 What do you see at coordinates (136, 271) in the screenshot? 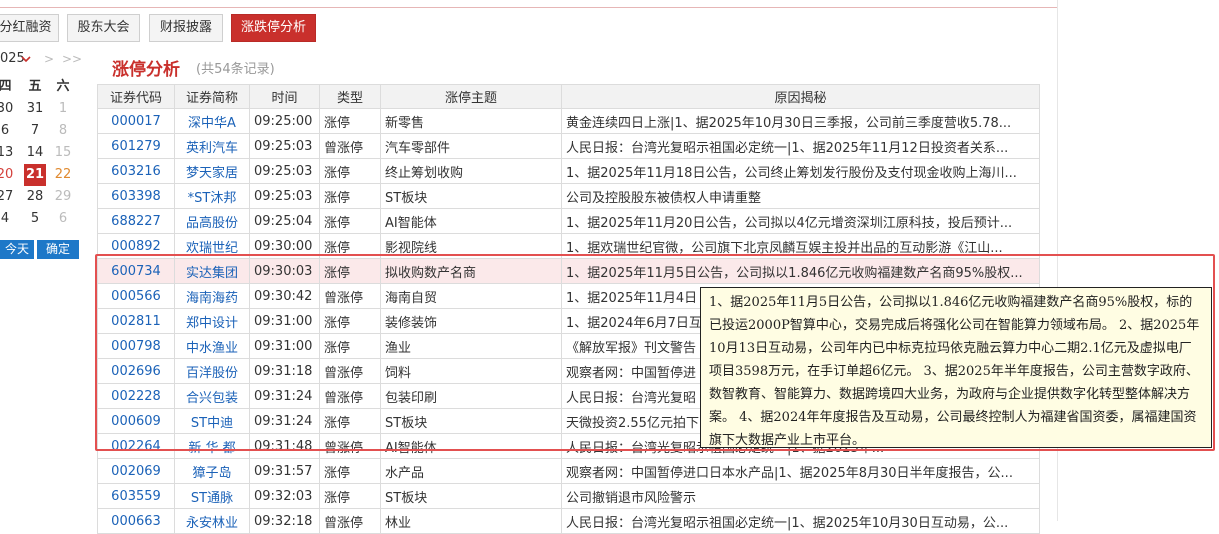
I see `stock-code-link: 600734` at bounding box center [136, 271].